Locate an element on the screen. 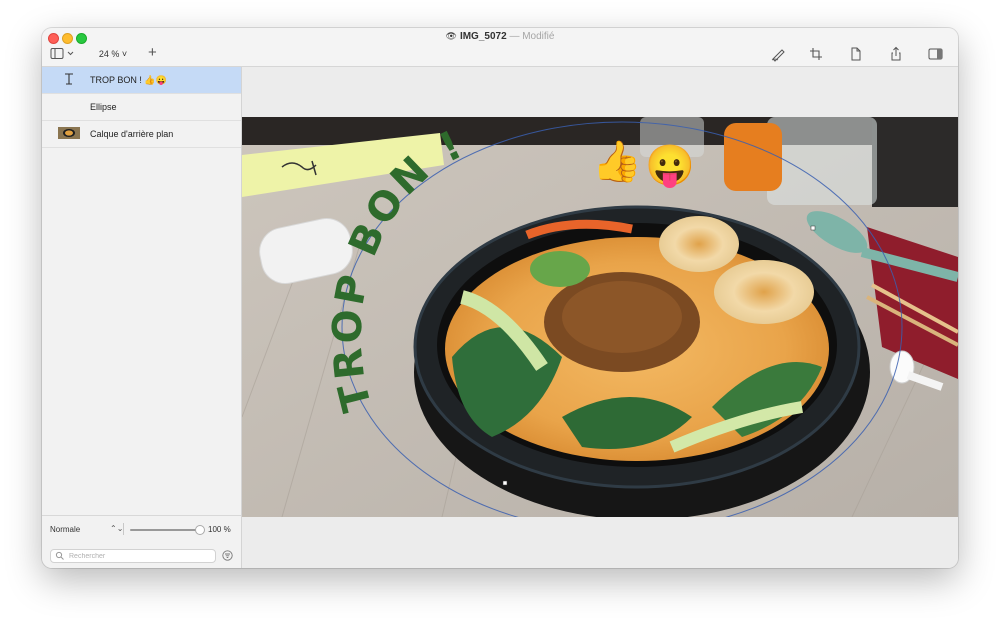 This screenshot has height=623, width=1000. egg is located at coordinates (699, 244).